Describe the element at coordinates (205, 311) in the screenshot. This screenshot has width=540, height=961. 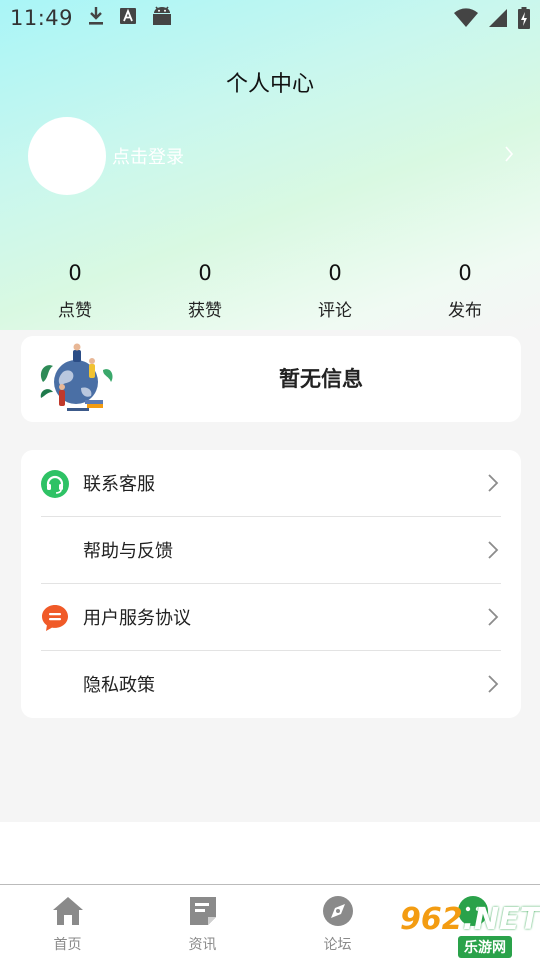
I see `stat-label: 获赞` at that location.